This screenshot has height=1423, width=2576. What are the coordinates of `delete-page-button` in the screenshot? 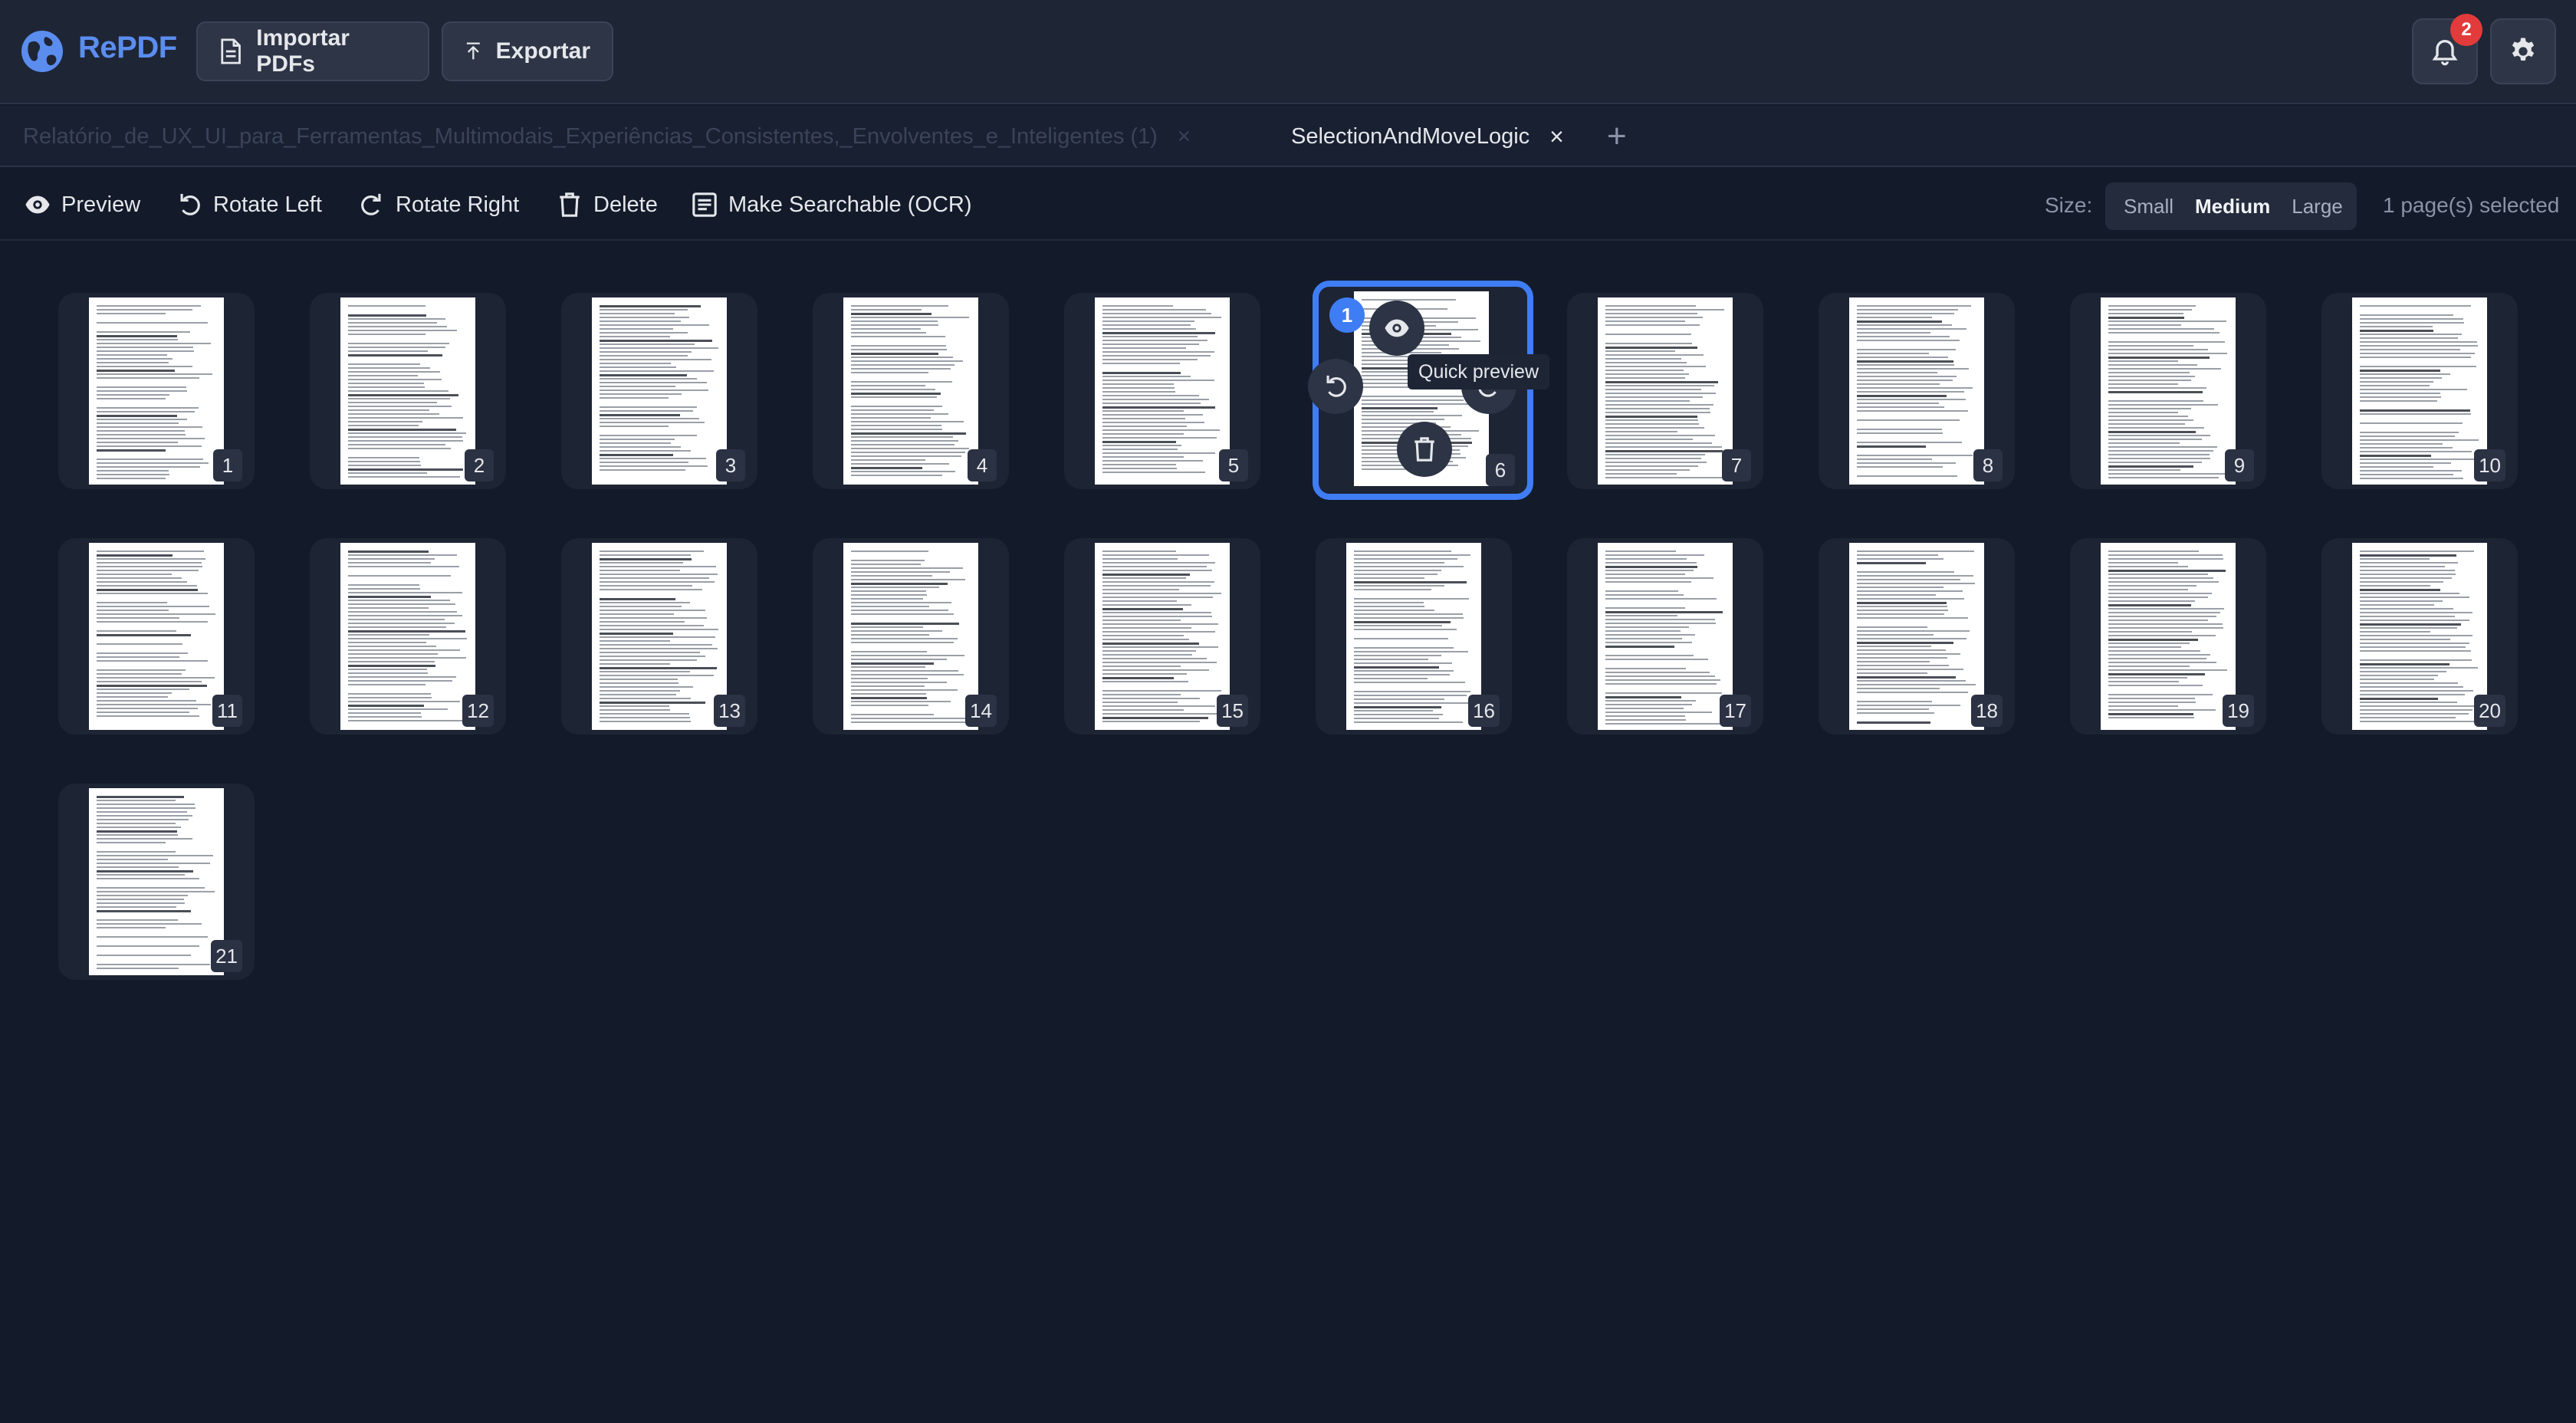 It's located at (1424, 450).